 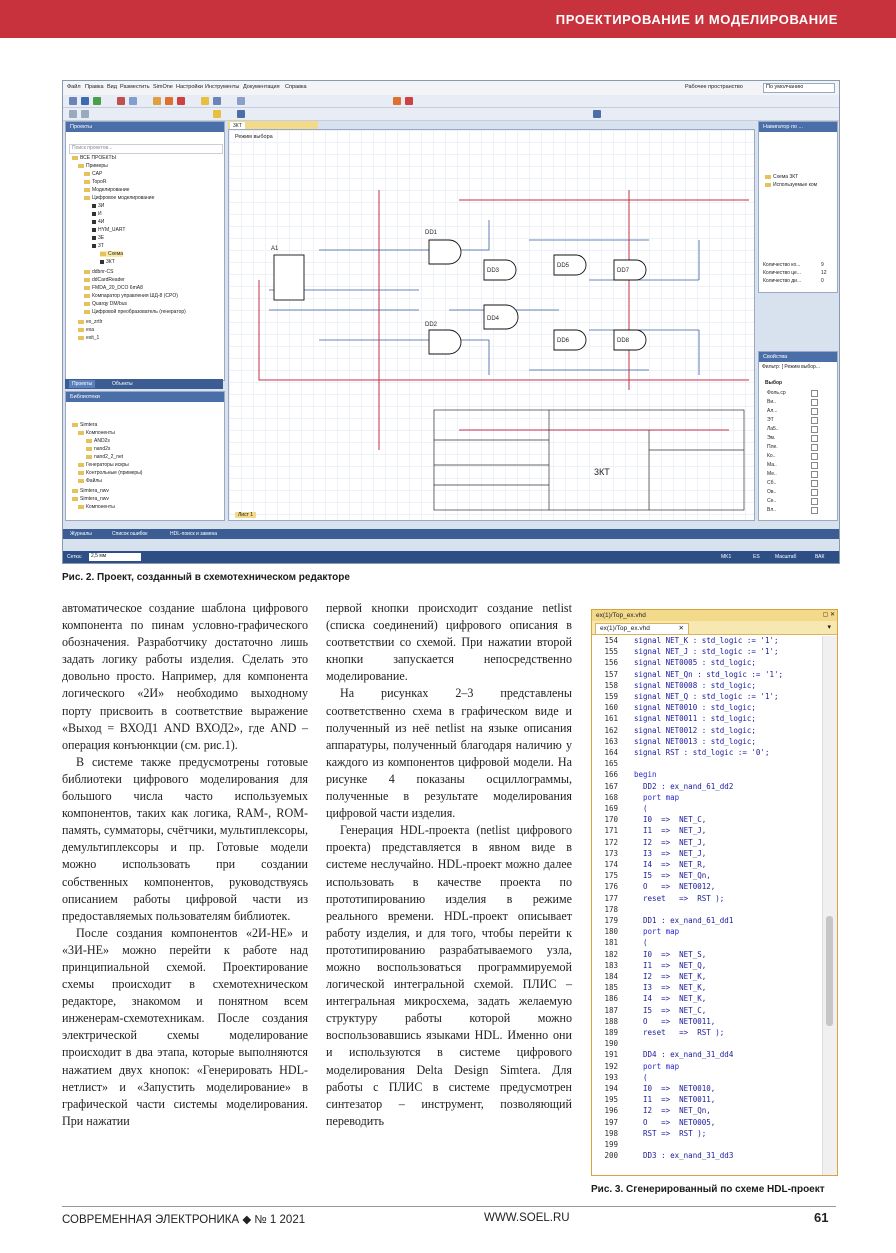 I want to click on cut-icon, so click(x=121, y=101).